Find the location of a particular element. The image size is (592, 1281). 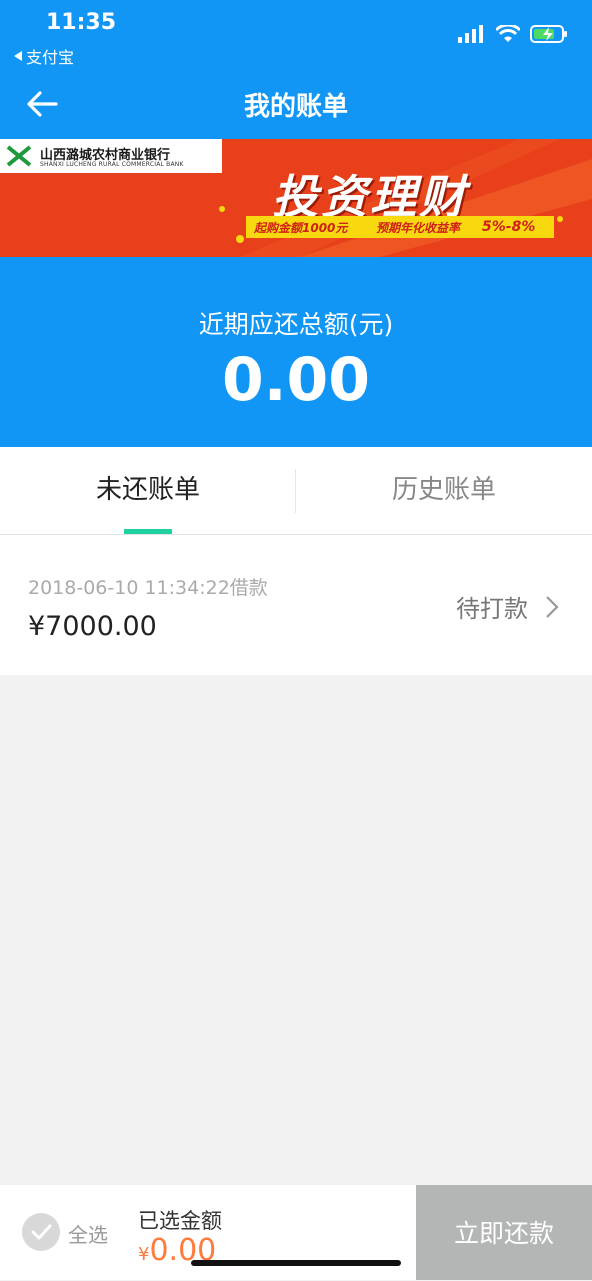

back-to-app-link: 支付宝 is located at coordinates (44, 56).